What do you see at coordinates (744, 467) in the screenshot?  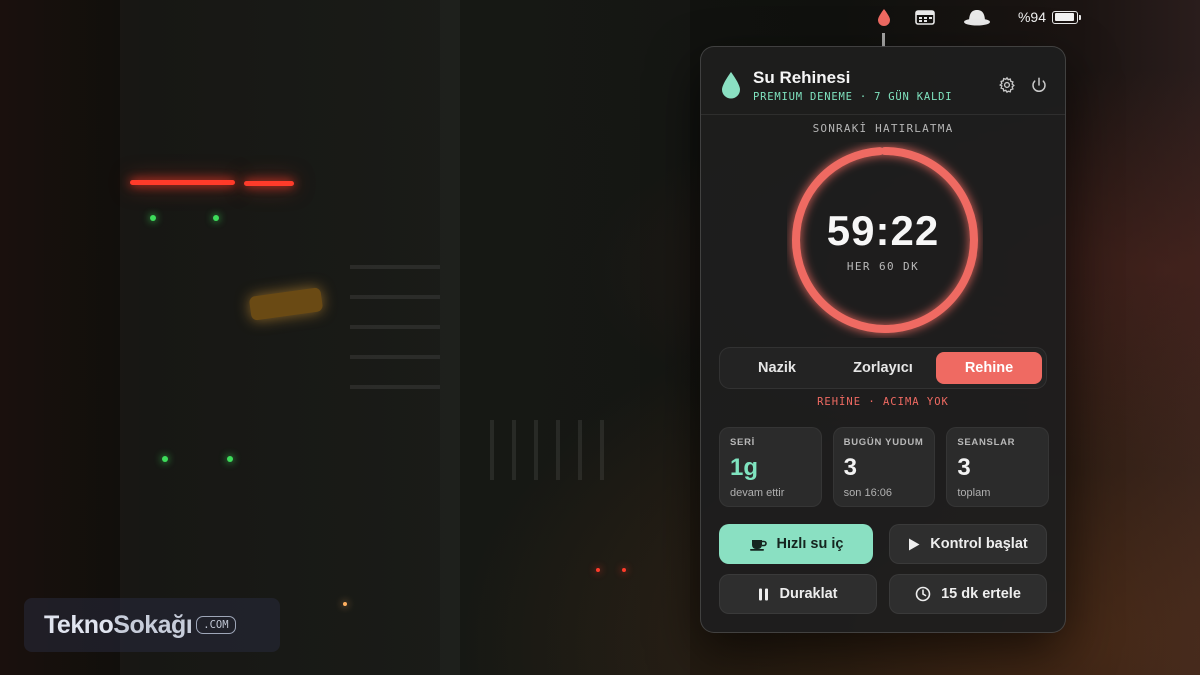 I see `stat-value: 1g` at bounding box center [744, 467].